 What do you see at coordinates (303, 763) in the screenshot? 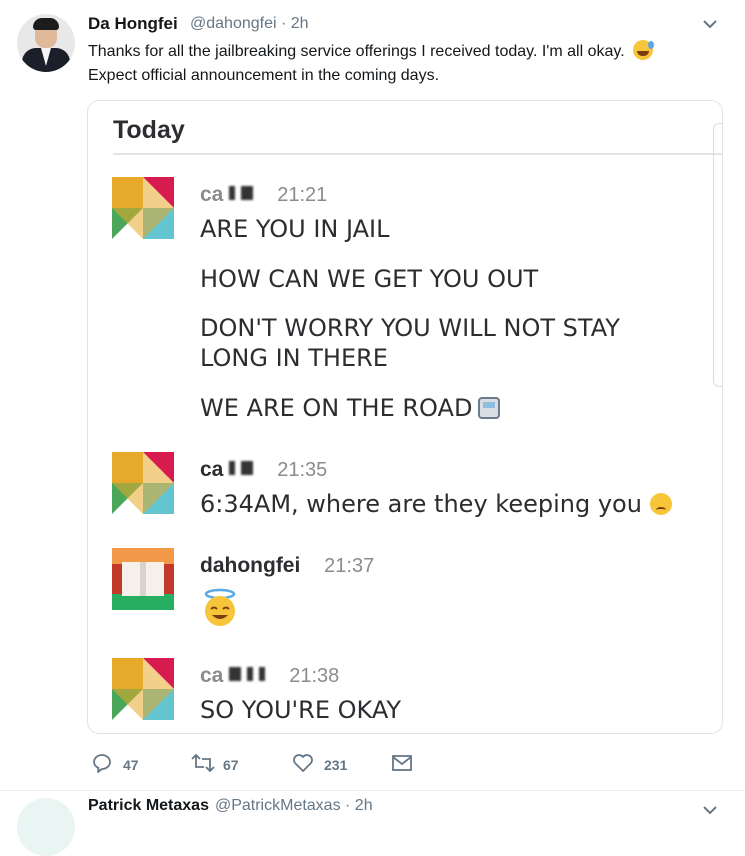
I see `heart-icon` at bounding box center [303, 763].